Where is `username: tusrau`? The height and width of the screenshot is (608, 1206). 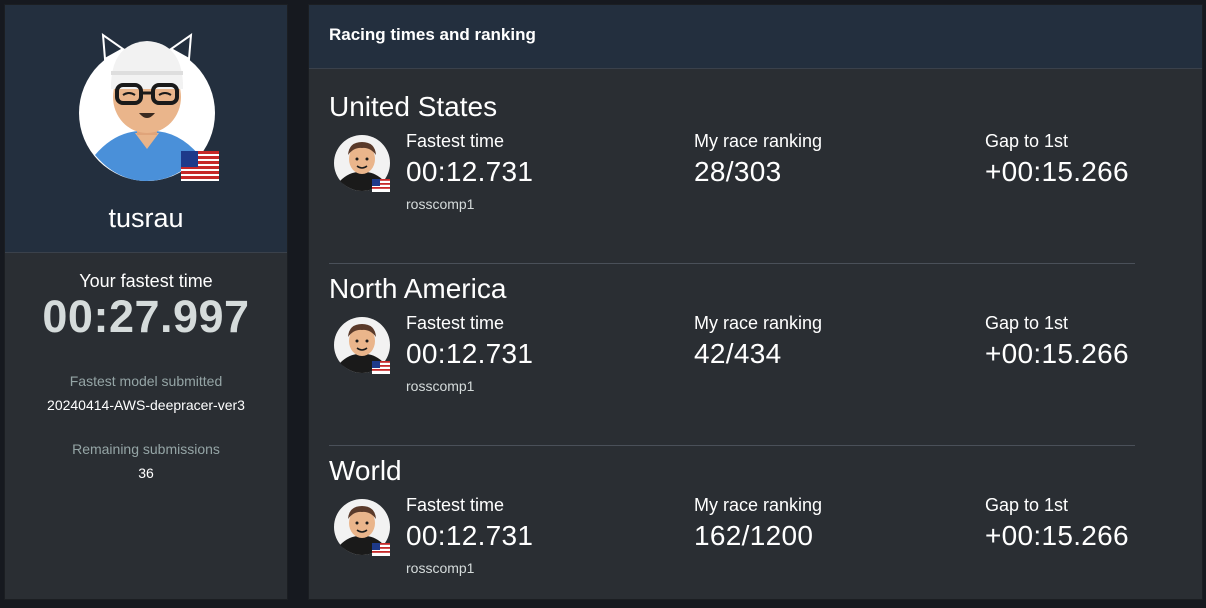
username: tusrau is located at coordinates (146, 218).